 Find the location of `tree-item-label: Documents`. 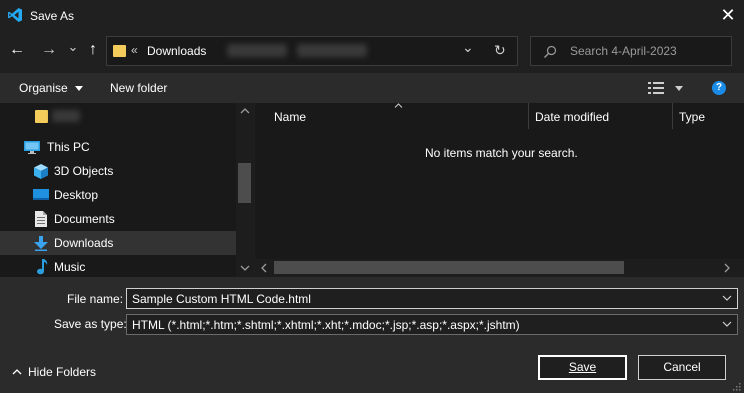

tree-item-label: Documents is located at coordinates (84, 219).